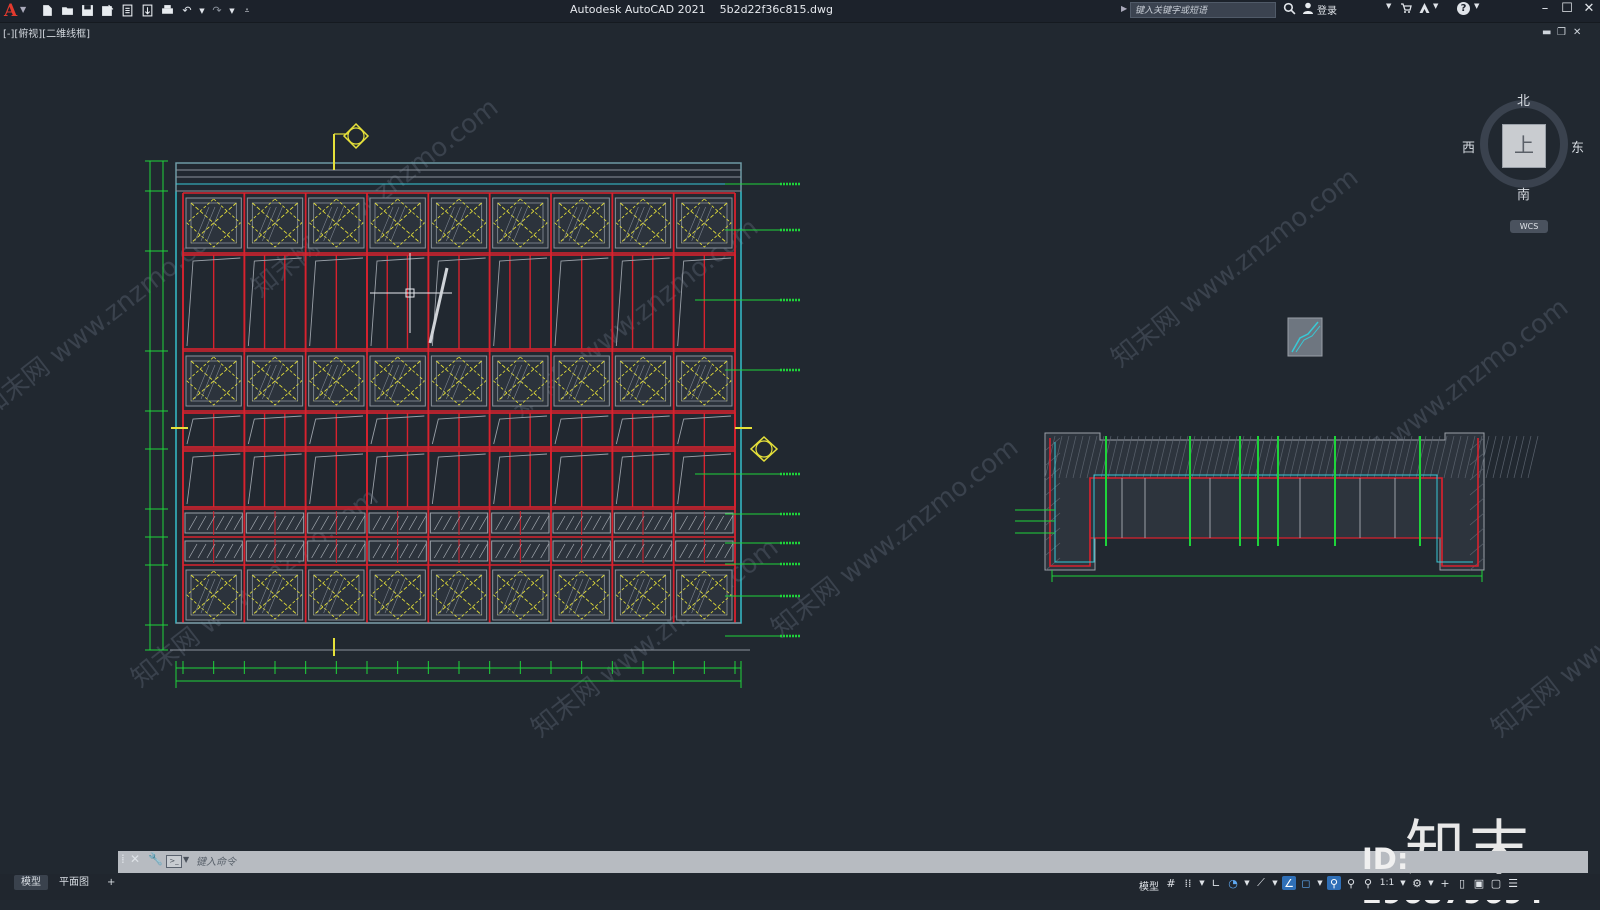 Image resolution: width=1600 pixels, height=910 pixels. I want to click on user-icon, so click(1308, 8).